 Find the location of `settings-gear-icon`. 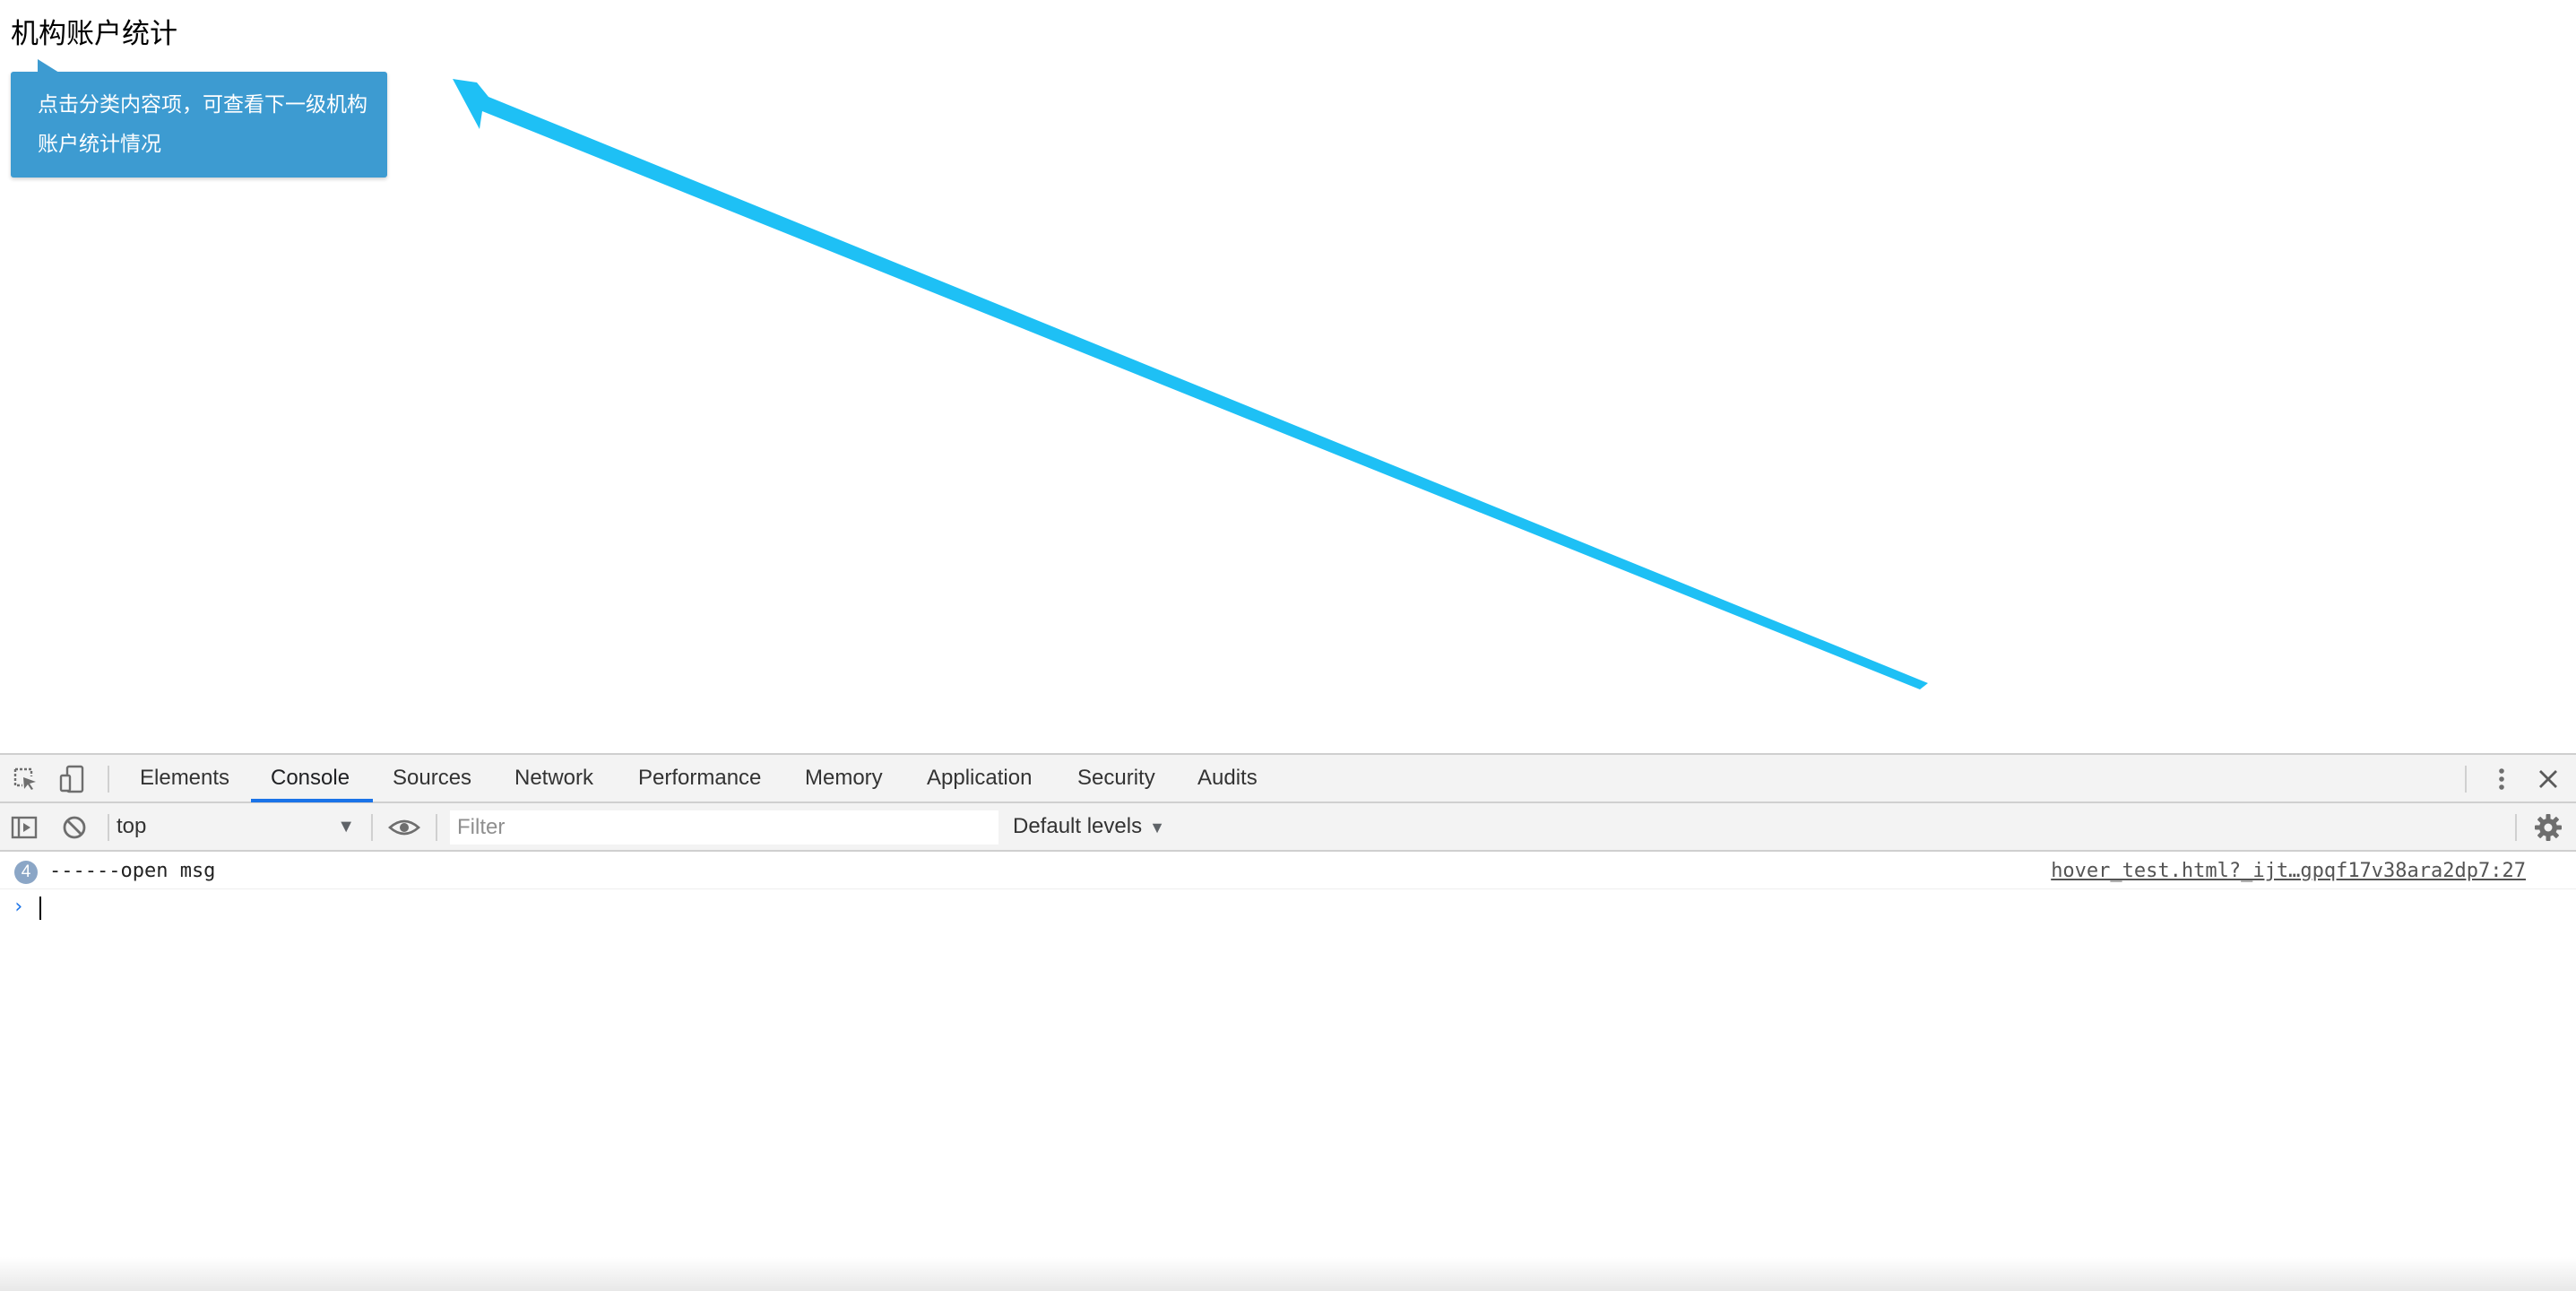

settings-gear-icon is located at coordinates (2548, 828).